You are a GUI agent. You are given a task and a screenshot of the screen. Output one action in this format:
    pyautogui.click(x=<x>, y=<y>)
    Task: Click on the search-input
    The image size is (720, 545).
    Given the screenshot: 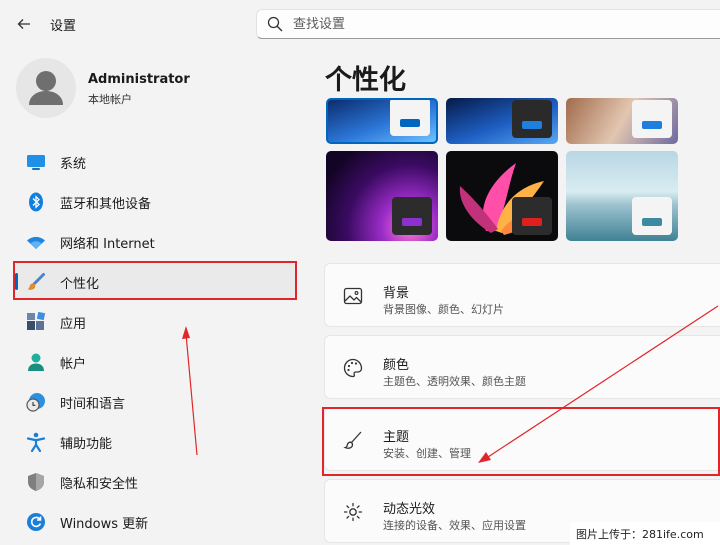 What is the action you would take?
    pyautogui.click(x=493, y=24)
    